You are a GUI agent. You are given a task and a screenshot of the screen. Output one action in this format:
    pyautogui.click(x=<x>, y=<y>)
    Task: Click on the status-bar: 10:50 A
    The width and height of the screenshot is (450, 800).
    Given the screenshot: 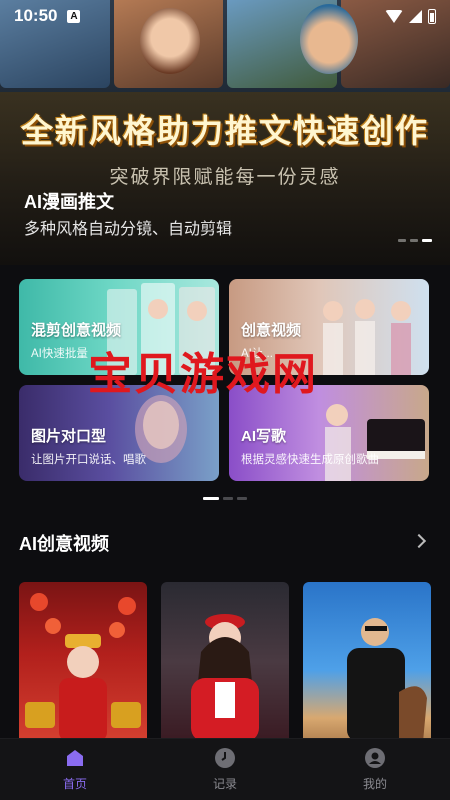 What is the action you would take?
    pyautogui.click(x=225, y=16)
    